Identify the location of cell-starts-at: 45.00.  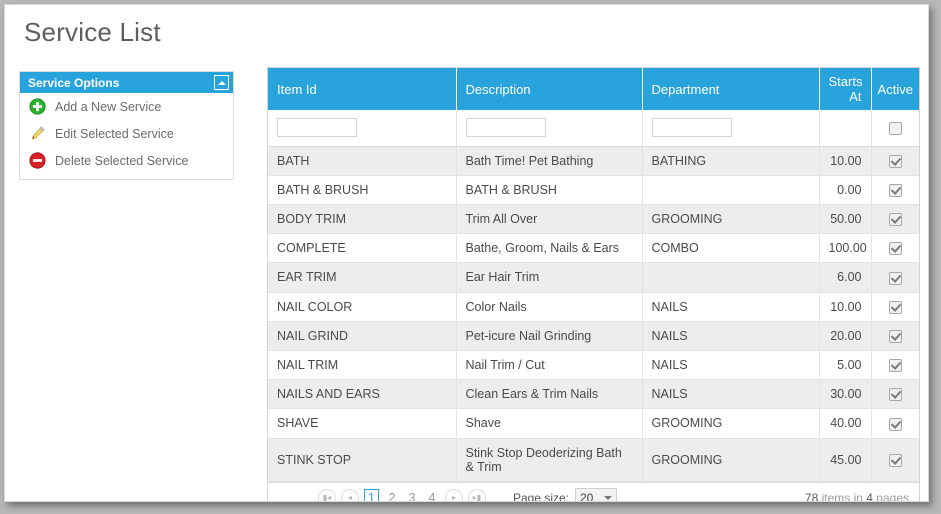
(845, 460).